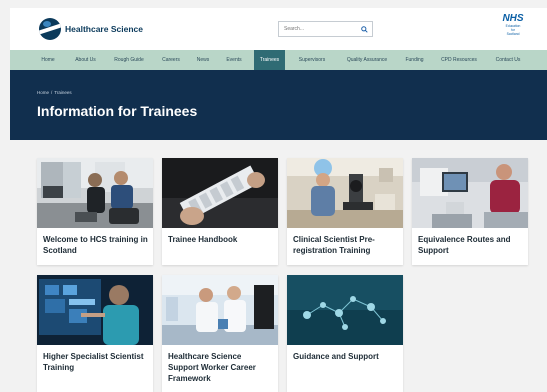 The height and width of the screenshot is (392, 547). I want to click on site-logo: Healthcare Science, so click(91, 29).